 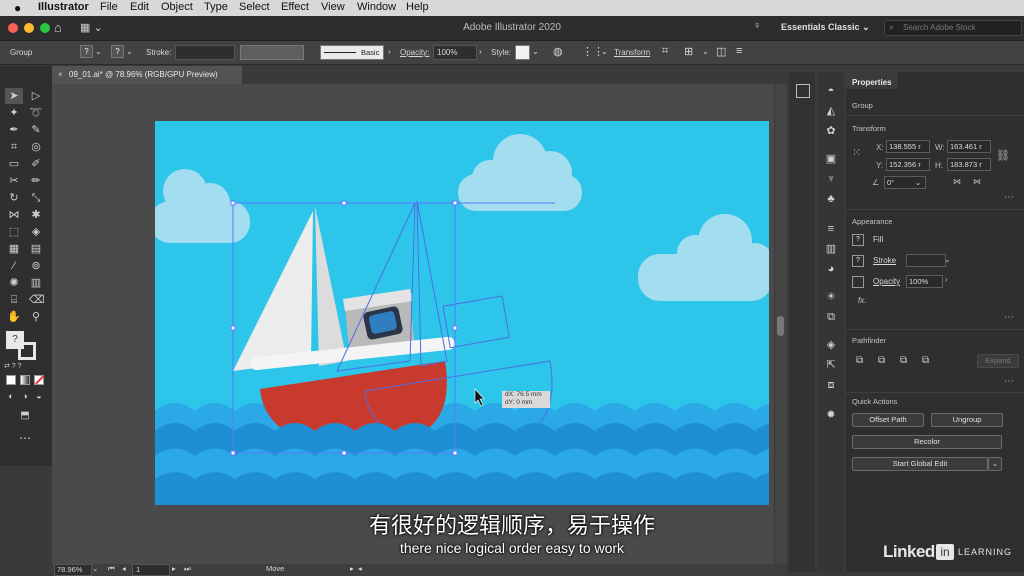 I want to click on scale-tool-icon: ⤡, so click(x=36, y=198).